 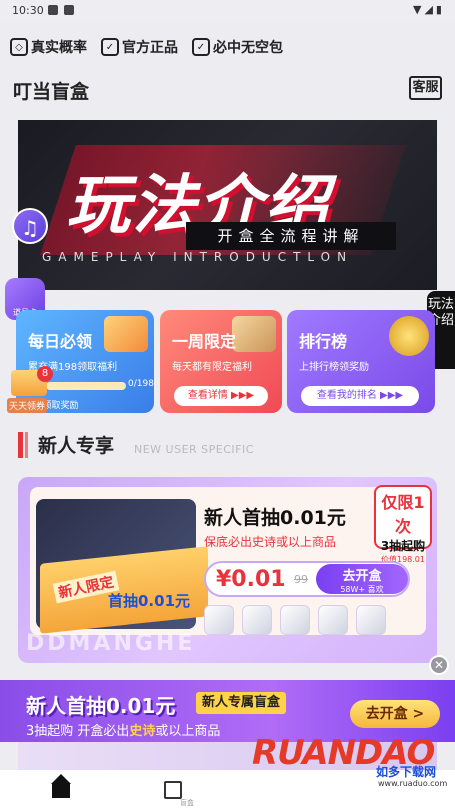 What do you see at coordinates (60, 341) in the screenshot?
I see `card-title: 每日必领` at bounding box center [60, 341].